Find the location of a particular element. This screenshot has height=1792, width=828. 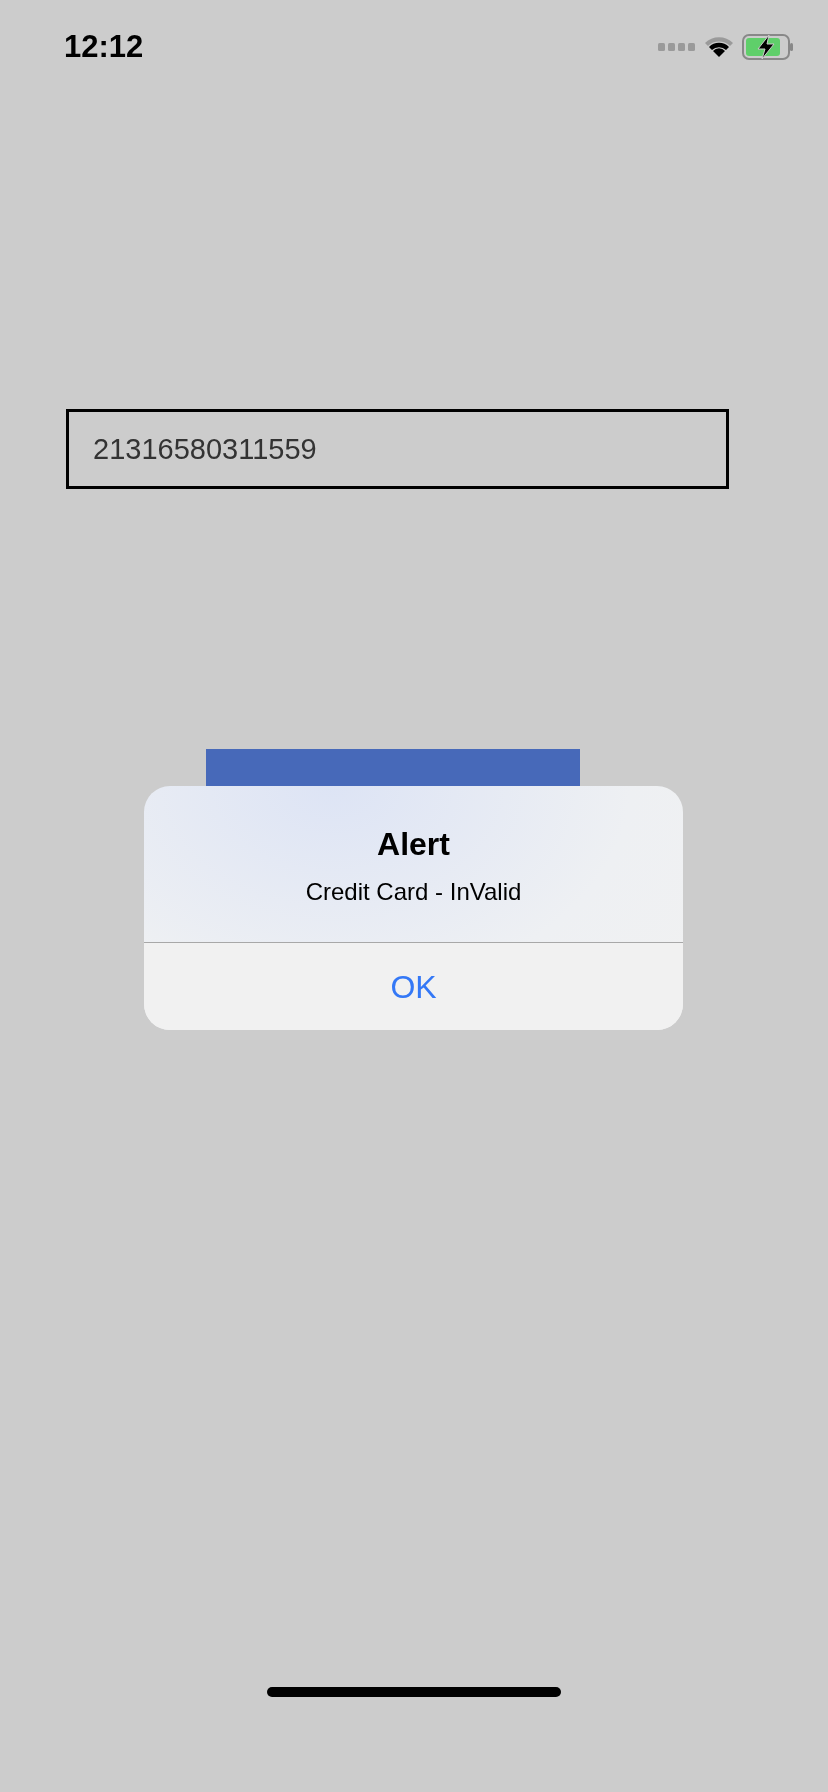

ok-button: OK is located at coordinates (413, 986).